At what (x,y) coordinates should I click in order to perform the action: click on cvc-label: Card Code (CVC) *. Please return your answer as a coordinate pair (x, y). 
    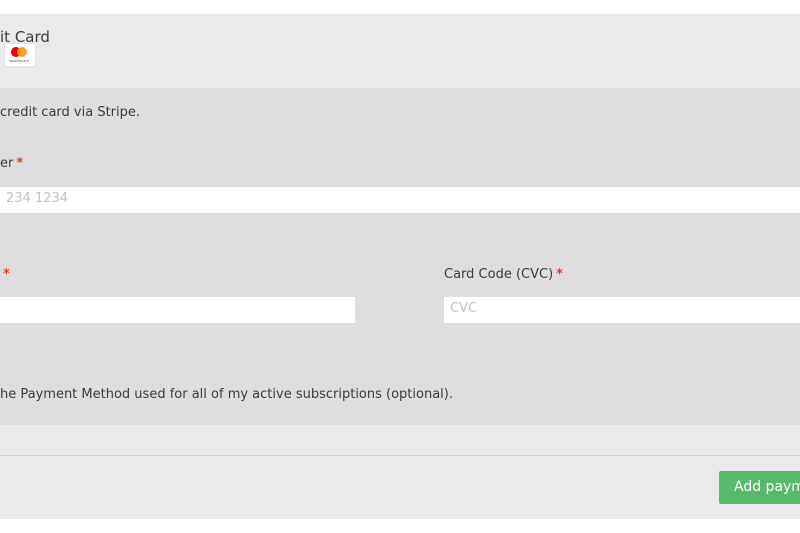
    Looking at the image, I should click on (503, 275).